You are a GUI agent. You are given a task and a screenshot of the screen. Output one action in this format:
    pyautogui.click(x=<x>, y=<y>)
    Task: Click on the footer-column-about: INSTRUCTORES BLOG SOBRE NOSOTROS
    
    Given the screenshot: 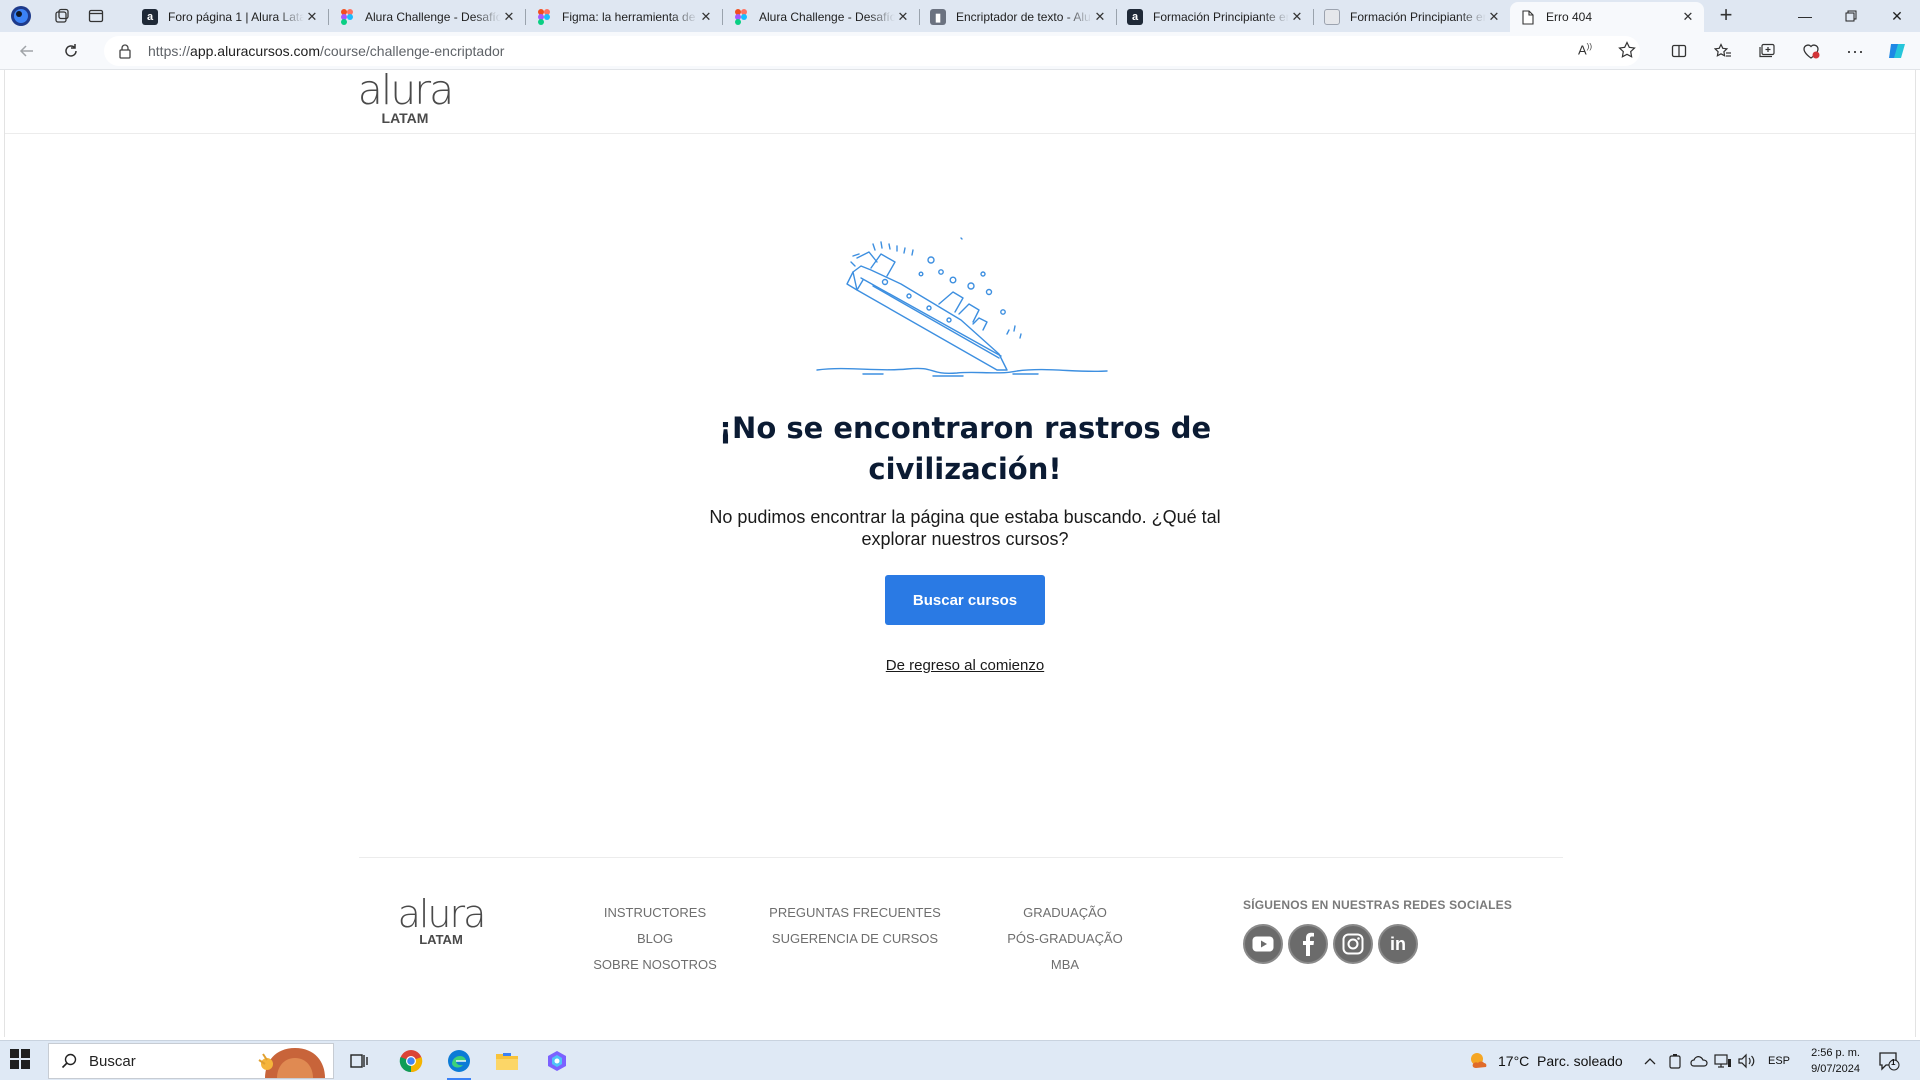 What is the action you would take?
    pyautogui.click(x=655, y=939)
    